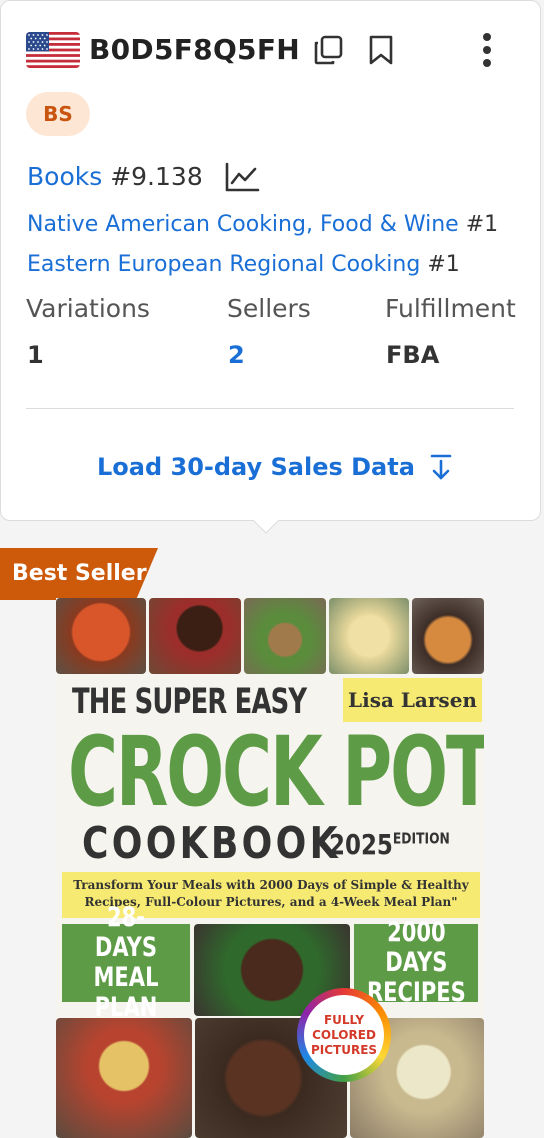  I want to click on cover-recipes-text: 2000 DAYS RECIPES, so click(416, 962).